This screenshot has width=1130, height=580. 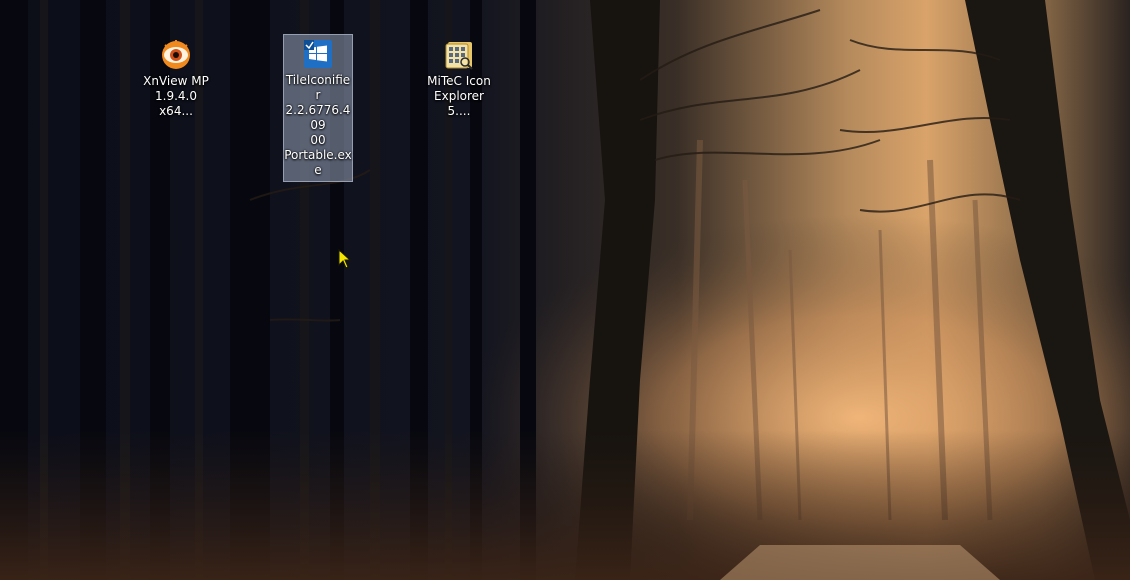 What do you see at coordinates (318, 140) in the screenshot?
I see `label-line: 00` at bounding box center [318, 140].